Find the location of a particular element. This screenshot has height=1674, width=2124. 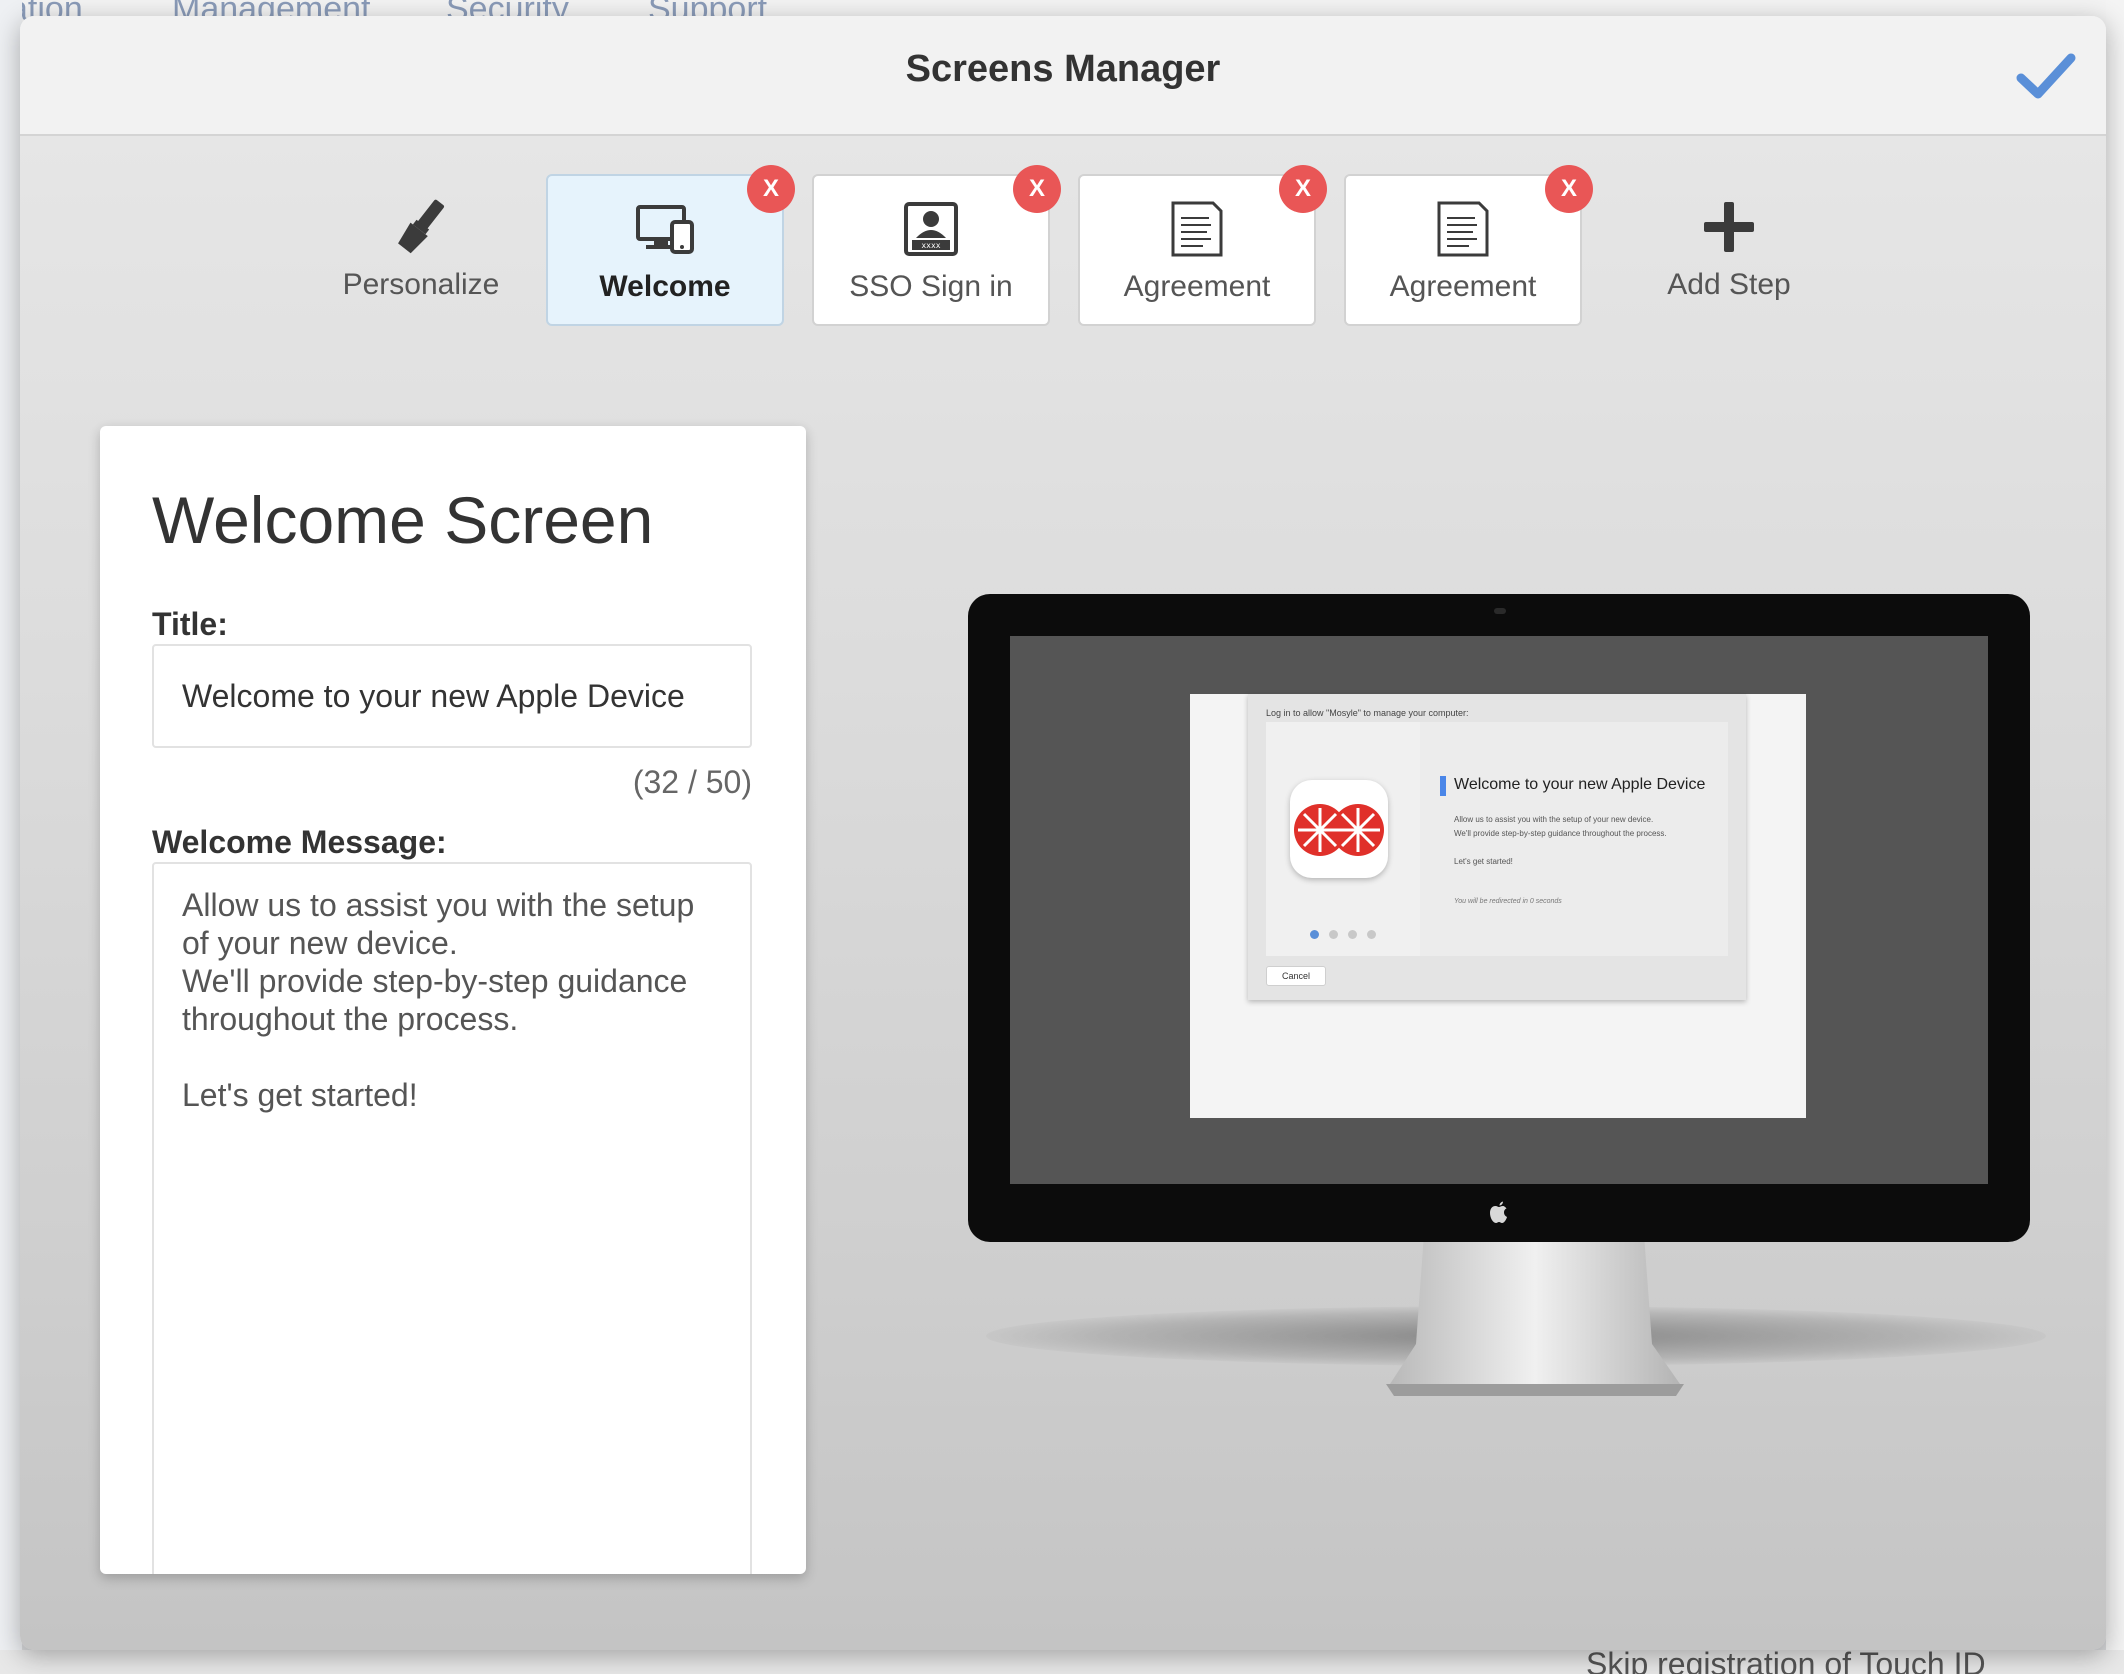

step-personalize: Personalize is located at coordinates (421, 250).